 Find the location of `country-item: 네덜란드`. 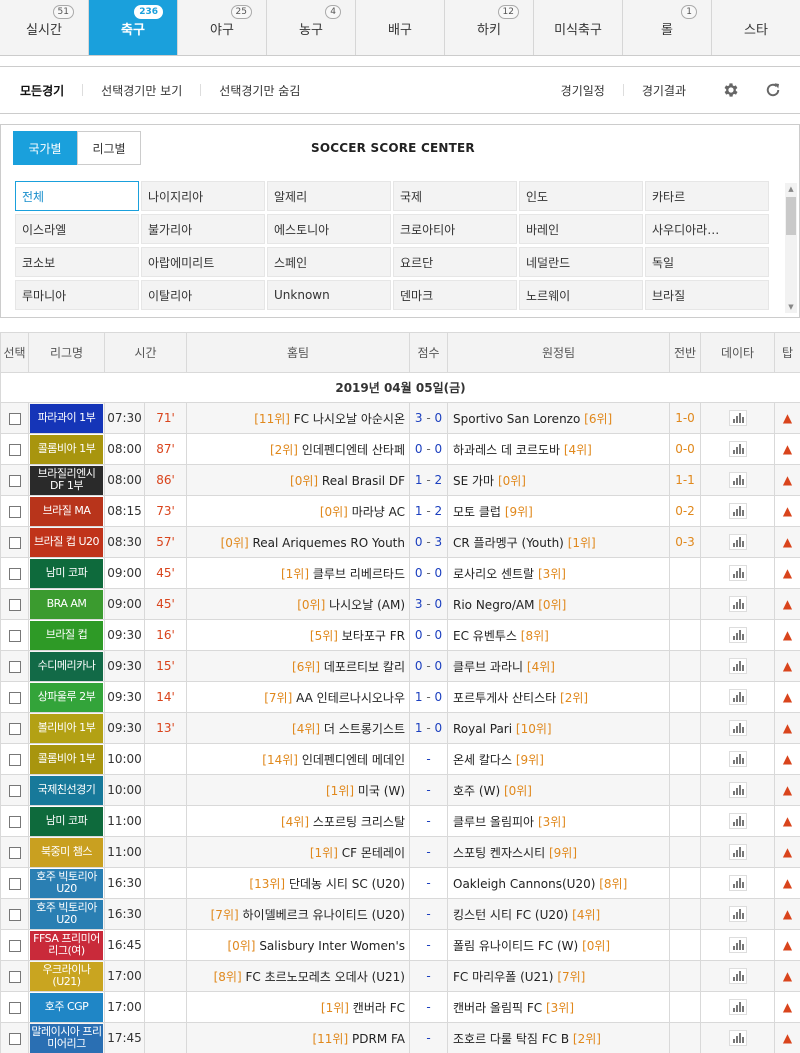

country-item: 네덜란드 is located at coordinates (581, 262).